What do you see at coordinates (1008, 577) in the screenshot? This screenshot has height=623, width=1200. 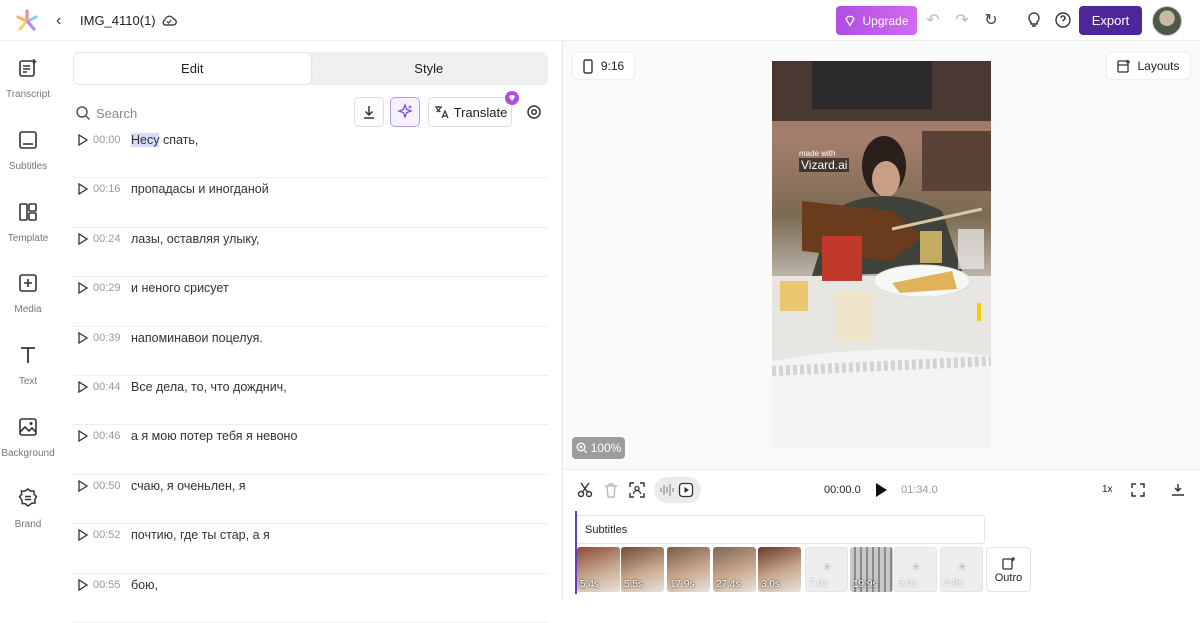 I see `outro-label: Outro` at bounding box center [1008, 577].